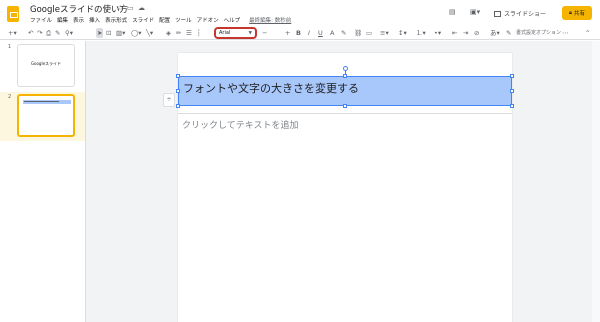 The image size is (600, 322). I want to click on underline-button: U, so click(320, 33).